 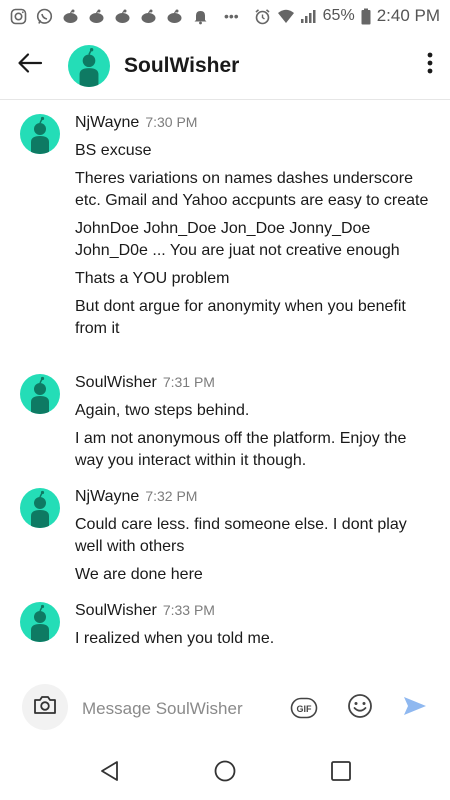 I want to click on gif-button: GIF, so click(x=304, y=708).